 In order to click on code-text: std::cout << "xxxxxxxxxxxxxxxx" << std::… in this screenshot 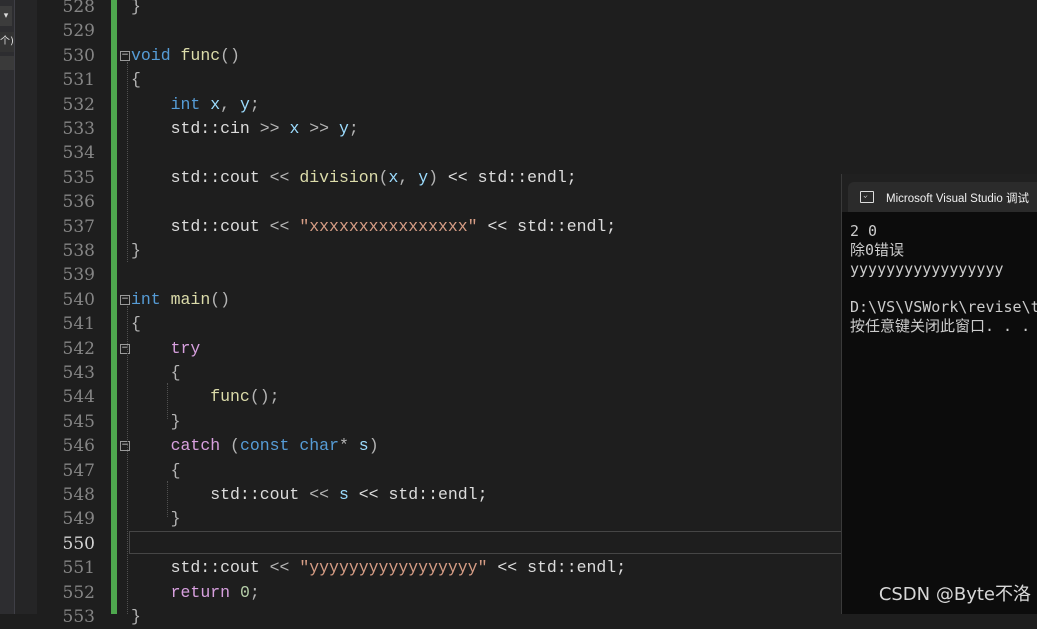, I will do `click(374, 227)`.